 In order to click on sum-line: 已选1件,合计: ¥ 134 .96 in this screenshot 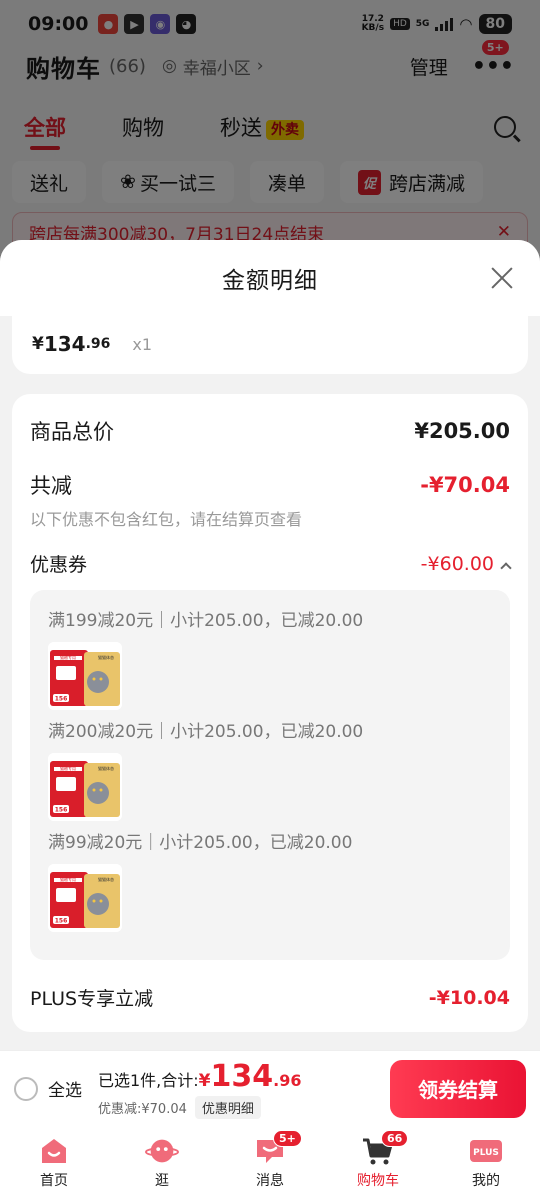, I will do `click(199, 1076)`.